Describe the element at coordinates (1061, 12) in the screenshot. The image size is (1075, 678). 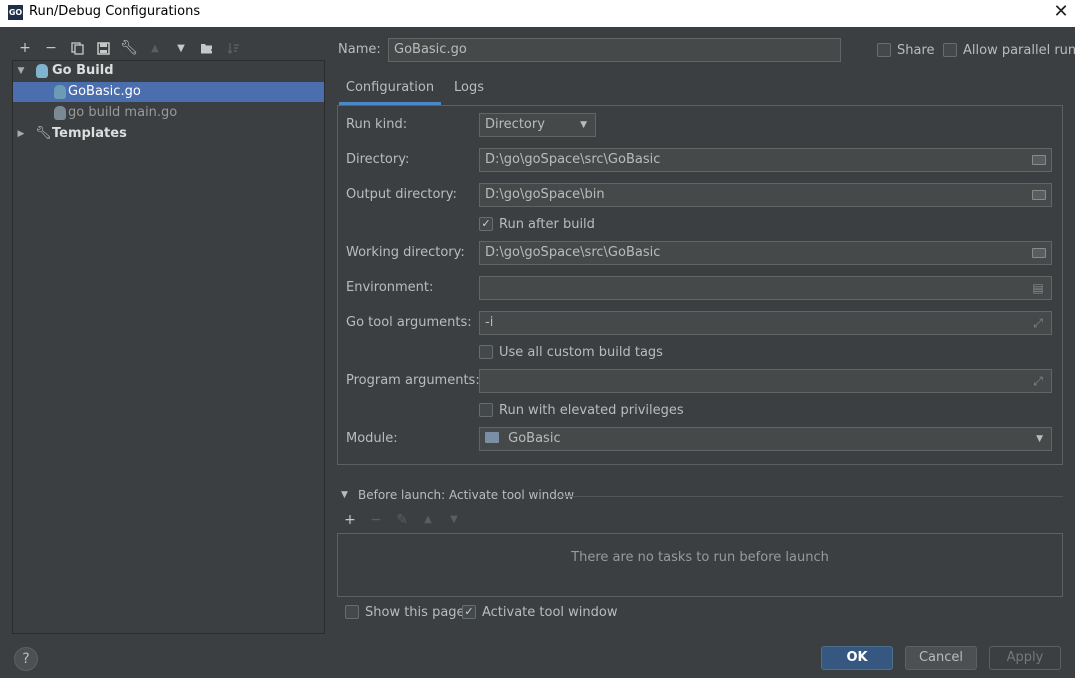
I see `close-icon: ✕` at that location.